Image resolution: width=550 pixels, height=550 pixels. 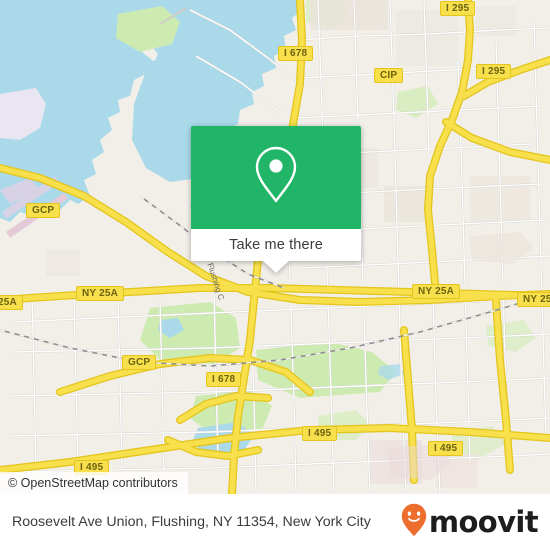 I want to click on take-me-there-button: Take me there, so click(x=276, y=245).